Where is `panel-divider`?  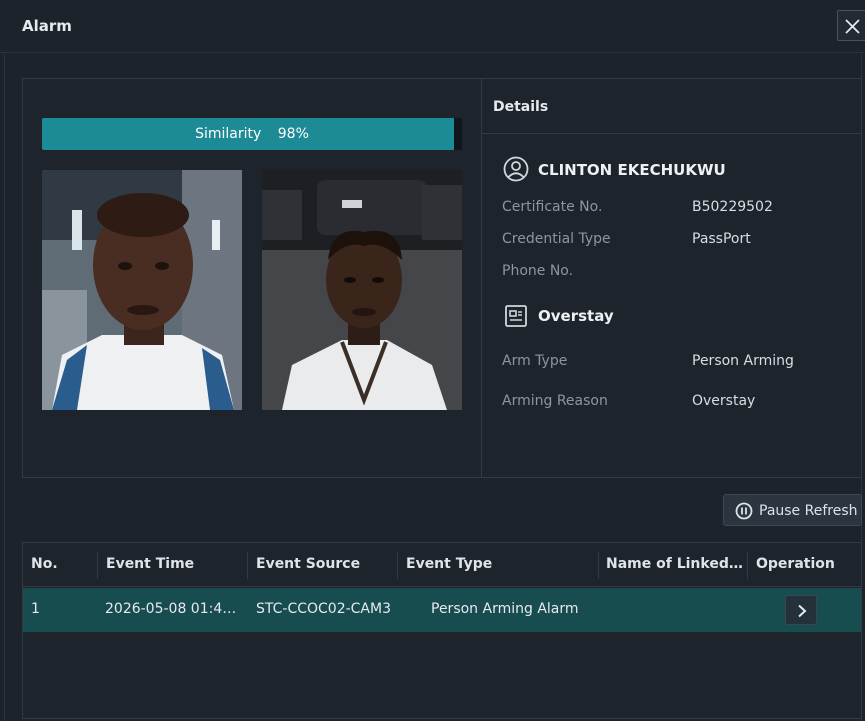
panel-divider is located at coordinates (481, 278).